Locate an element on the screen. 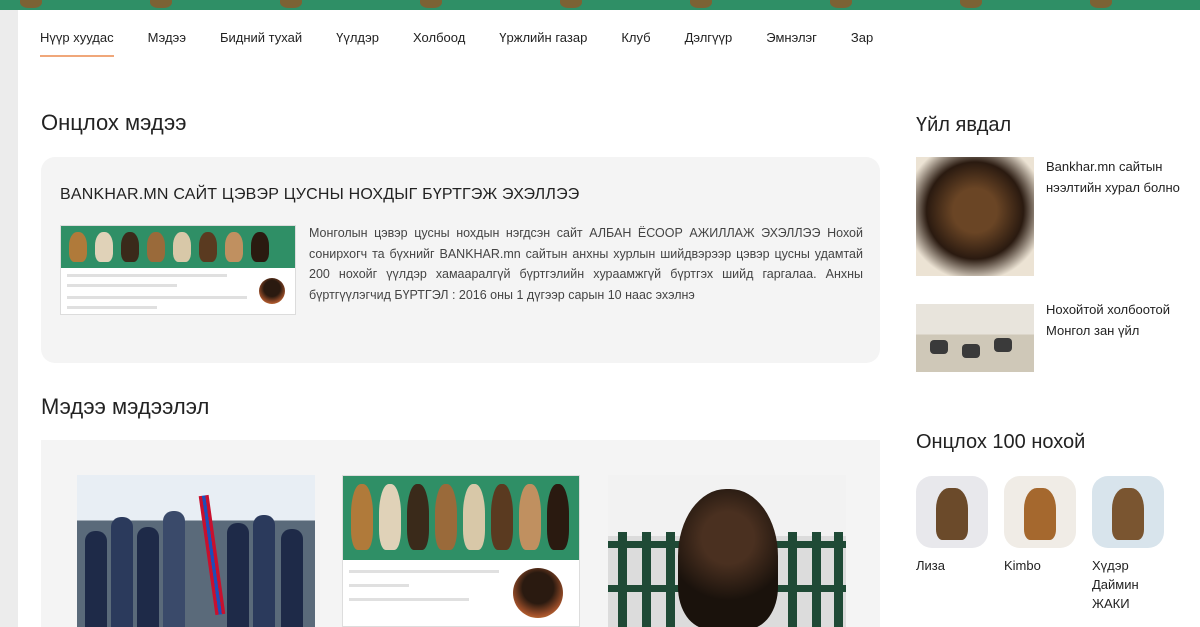  header-banner is located at coordinates (600, 5).